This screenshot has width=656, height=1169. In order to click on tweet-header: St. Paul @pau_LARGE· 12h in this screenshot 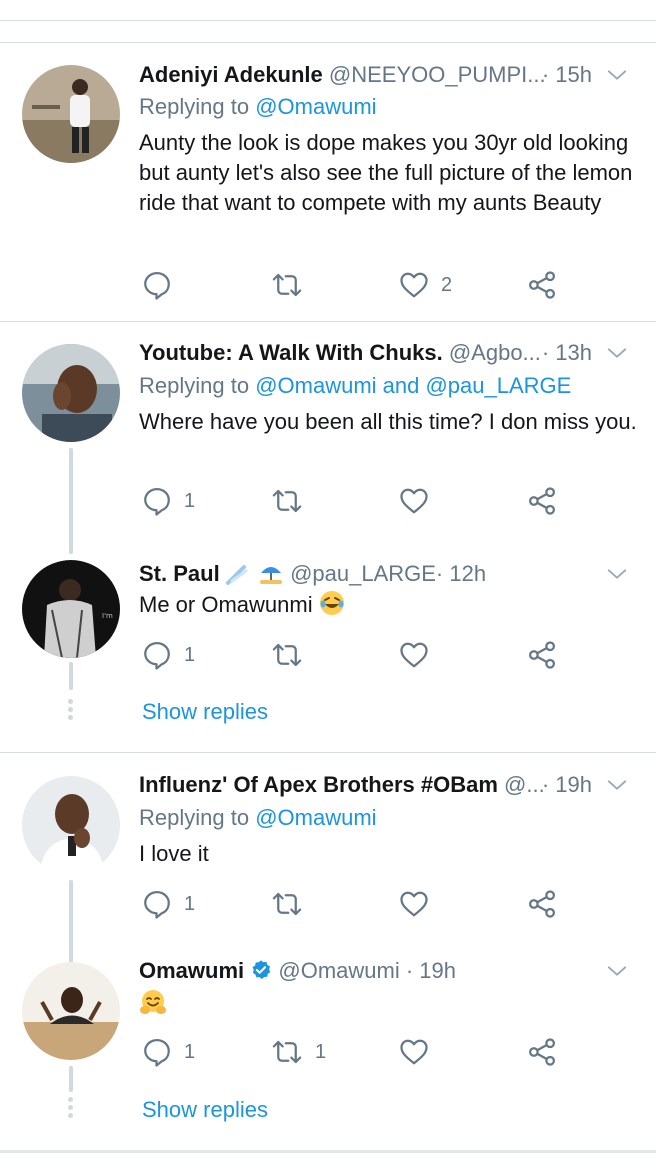, I will do `click(351, 576)`.